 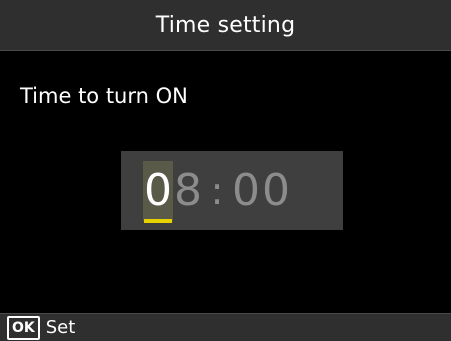 What do you see at coordinates (246, 191) in the screenshot?
I see `minute-tens-digit: 0` at bounding box center [246, 191].